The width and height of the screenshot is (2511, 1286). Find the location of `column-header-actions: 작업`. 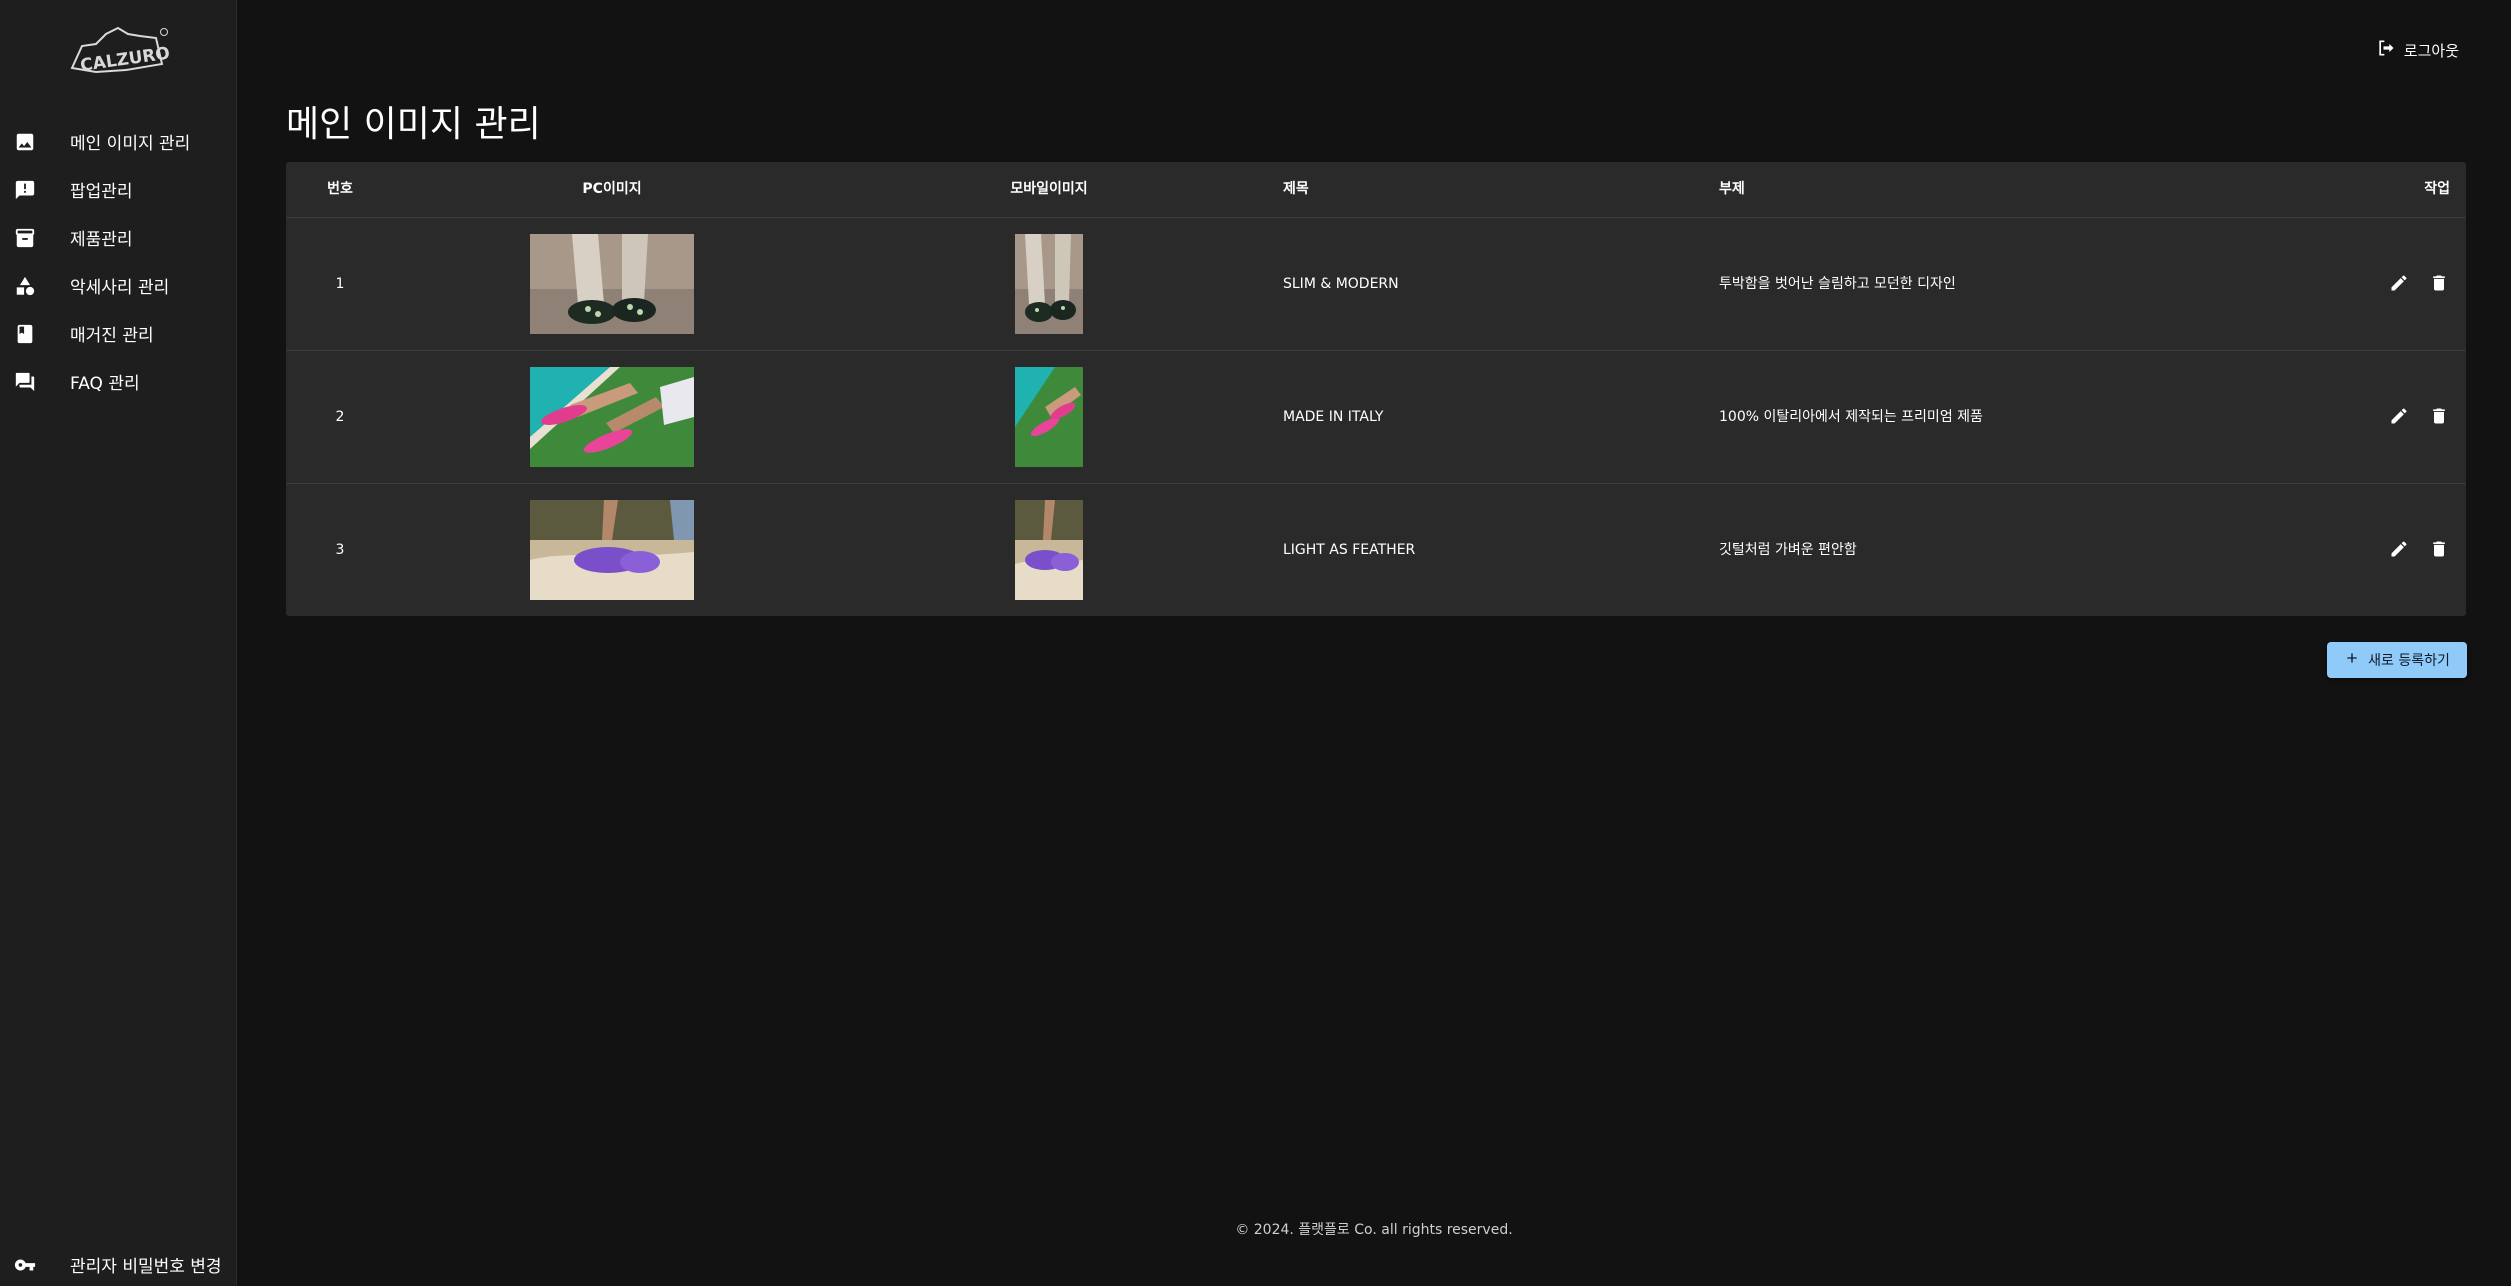

column-header-actions: 작업 is located at coordinates (2437, 189).